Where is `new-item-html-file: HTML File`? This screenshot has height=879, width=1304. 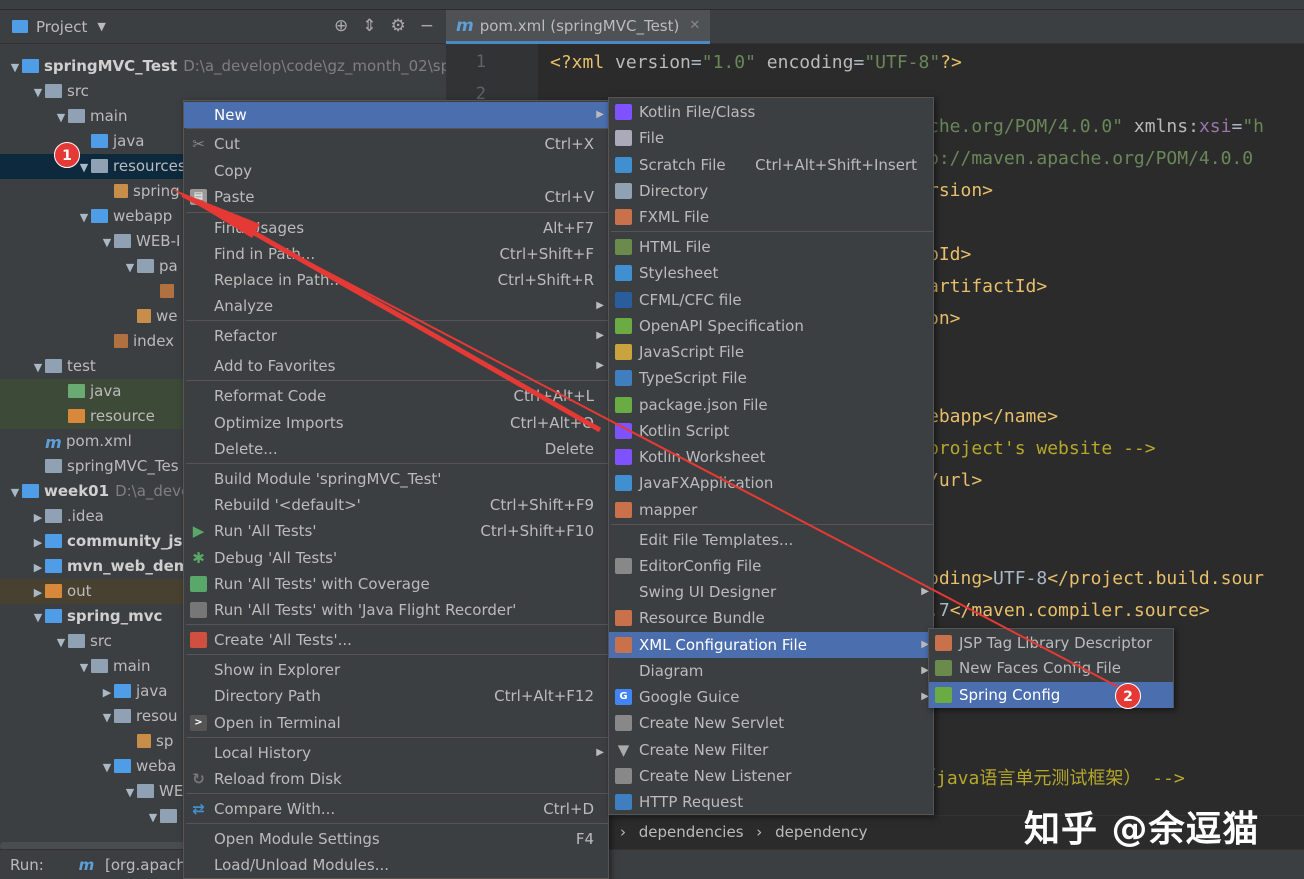 new-item-html-file: HTML File is located at coordinates (771, 247).